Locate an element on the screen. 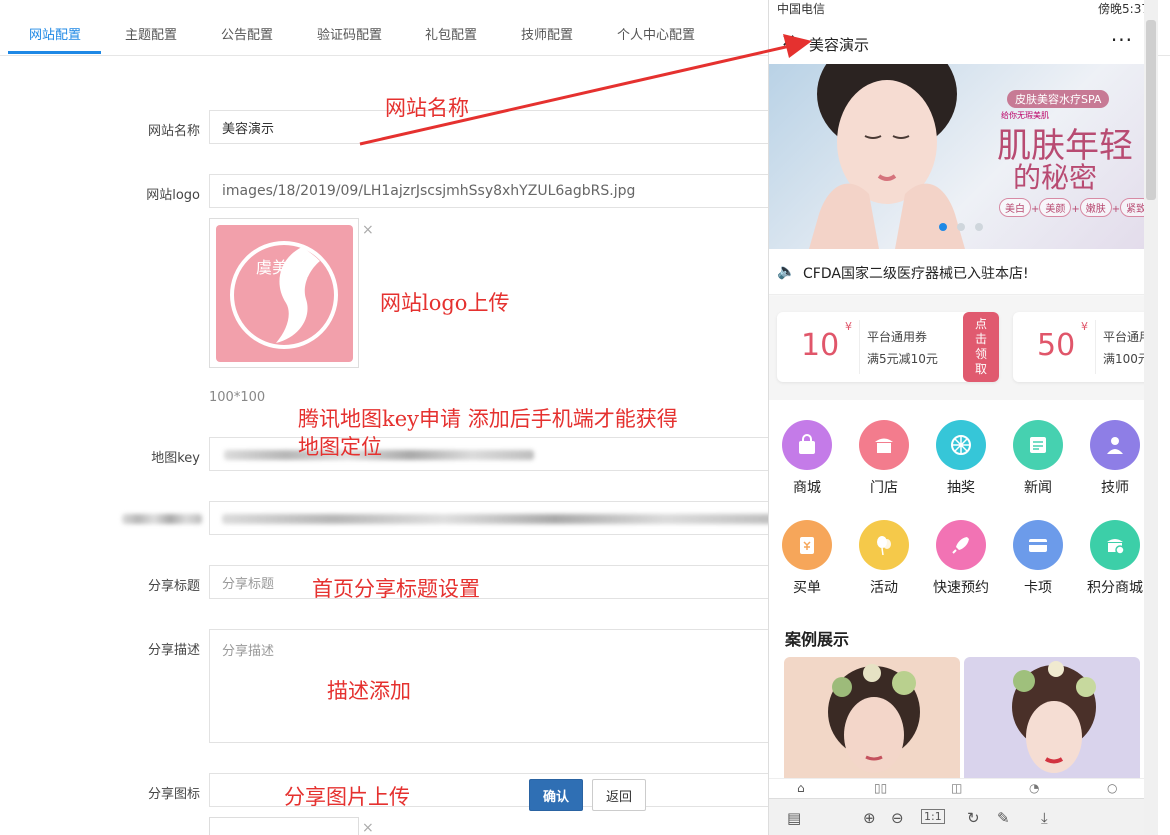 The height and width of the screenshot is (835, 1170). scrollbar-thumb is located at coordinates (1151, 110).